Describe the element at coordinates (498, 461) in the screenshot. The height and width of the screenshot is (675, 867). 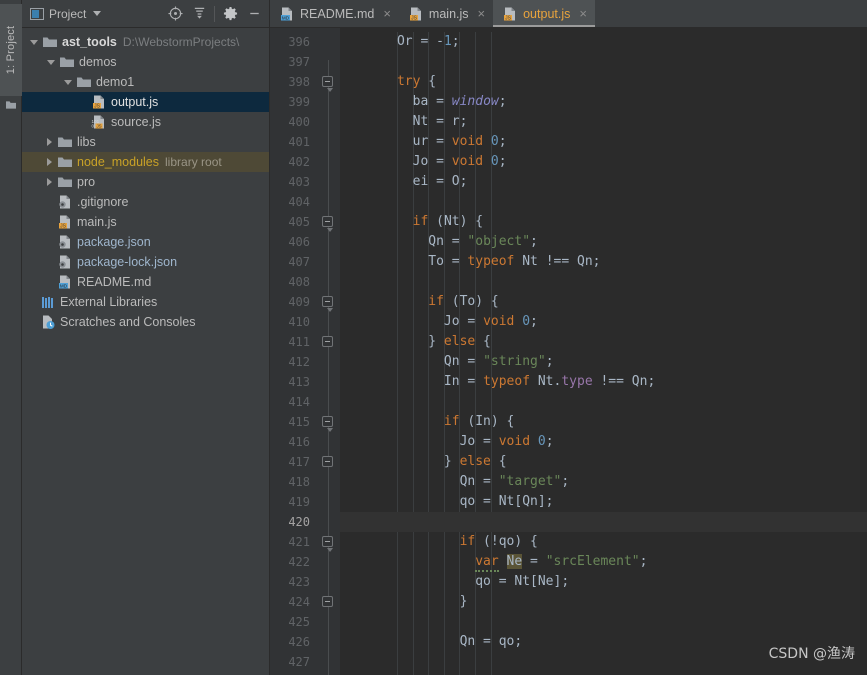
I see `code-token: {` at that location.